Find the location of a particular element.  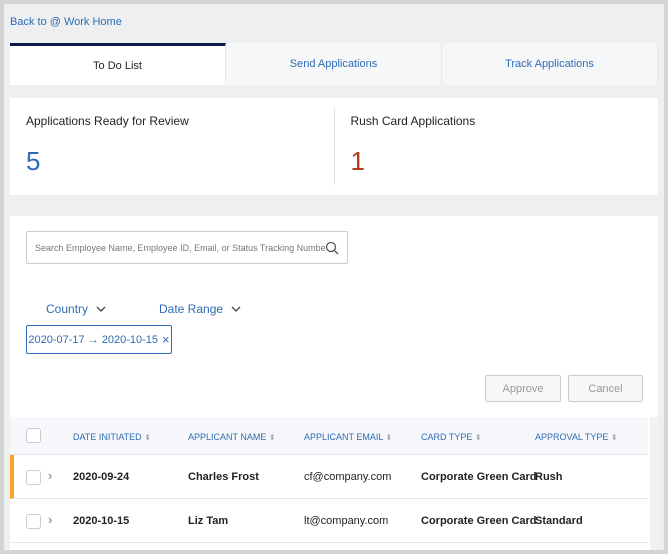

cell-name: Charles Frost is located at coordinates (223, 477).